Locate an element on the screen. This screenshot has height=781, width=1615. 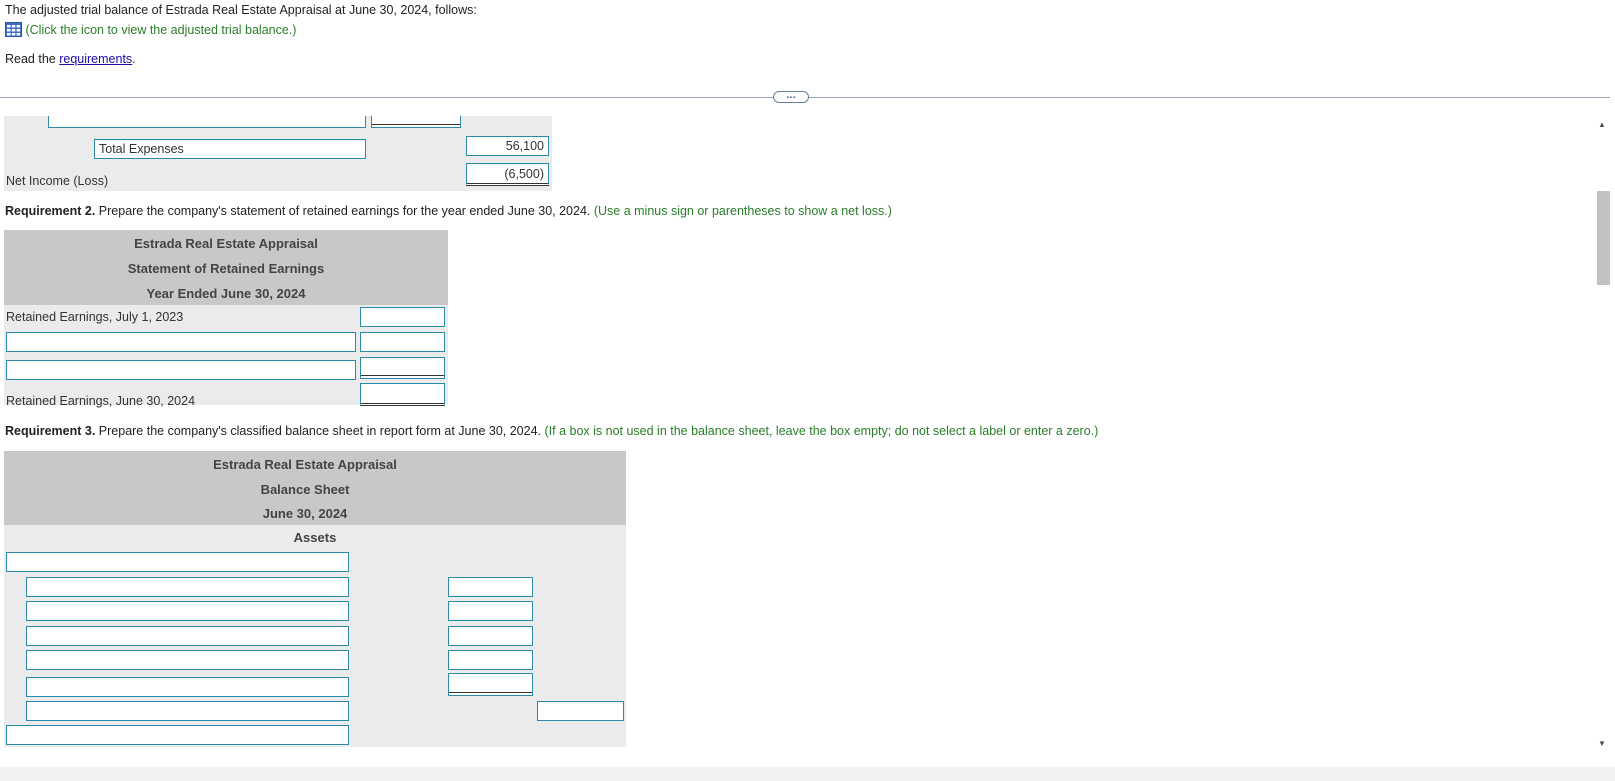
re-statement-title: Statement of Retained Earnings is located at coordinates (226, 268).